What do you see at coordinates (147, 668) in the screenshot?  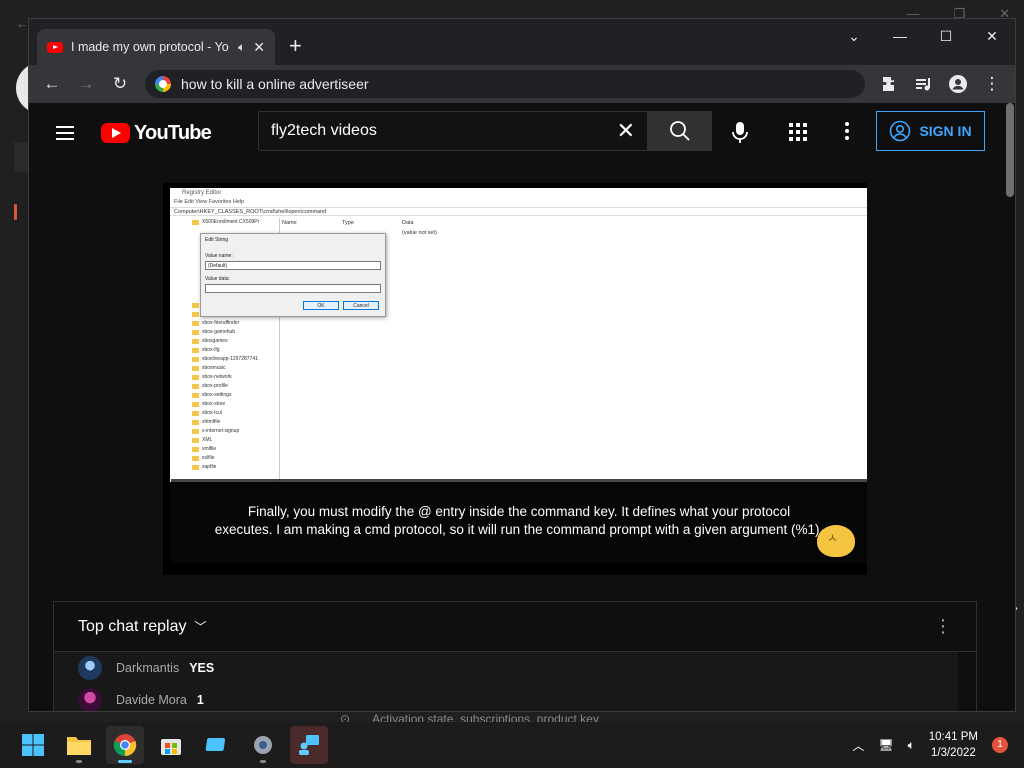 I see `chat-author: Darkmantis` at bounding box center [147, 668].